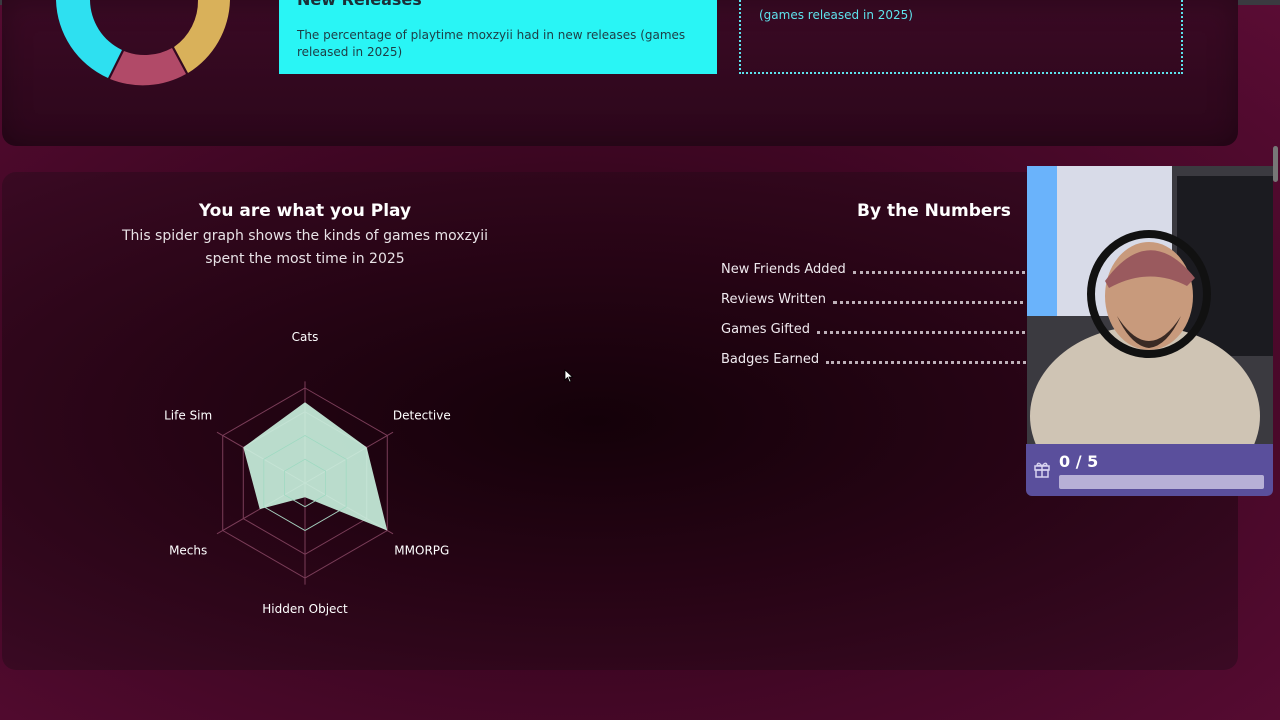 This screenshot has height=720, width=1280. I want to click on radar-axis-label: Life Sim, so click(188, 416).